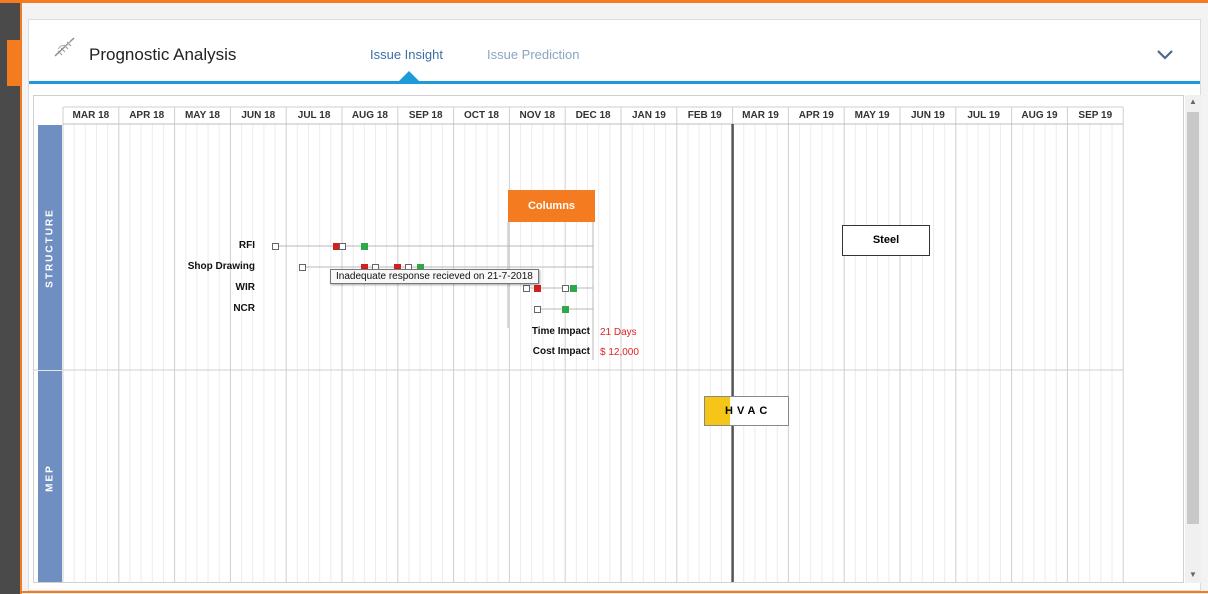 This screenshot has width=1208, height=594. What do you see at coordinates (314, 115) in the screenshot?
I see `month-label: JUL 18` at bounding box center [314, 115].